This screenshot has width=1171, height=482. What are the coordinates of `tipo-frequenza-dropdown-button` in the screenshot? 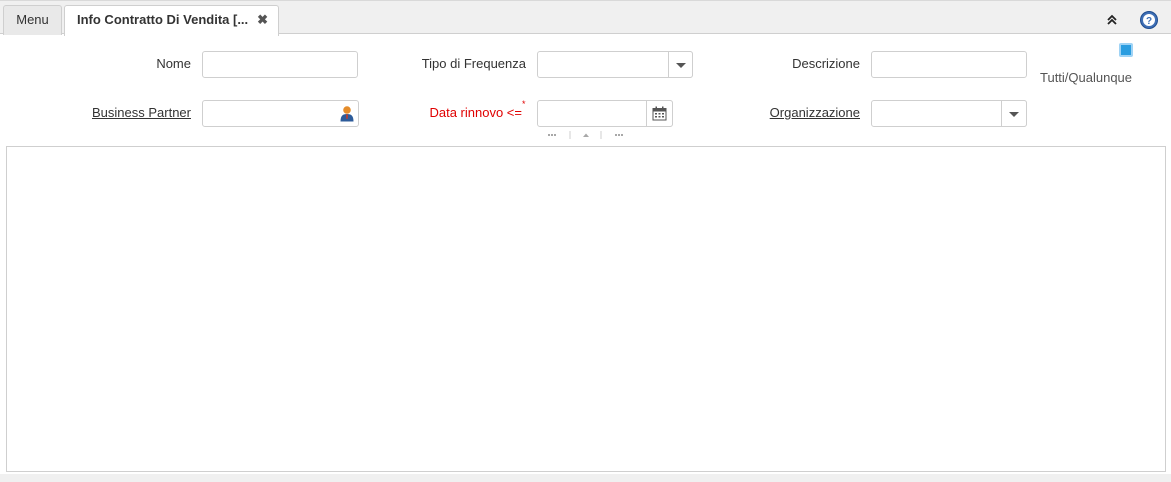 It's located at (680, 64).